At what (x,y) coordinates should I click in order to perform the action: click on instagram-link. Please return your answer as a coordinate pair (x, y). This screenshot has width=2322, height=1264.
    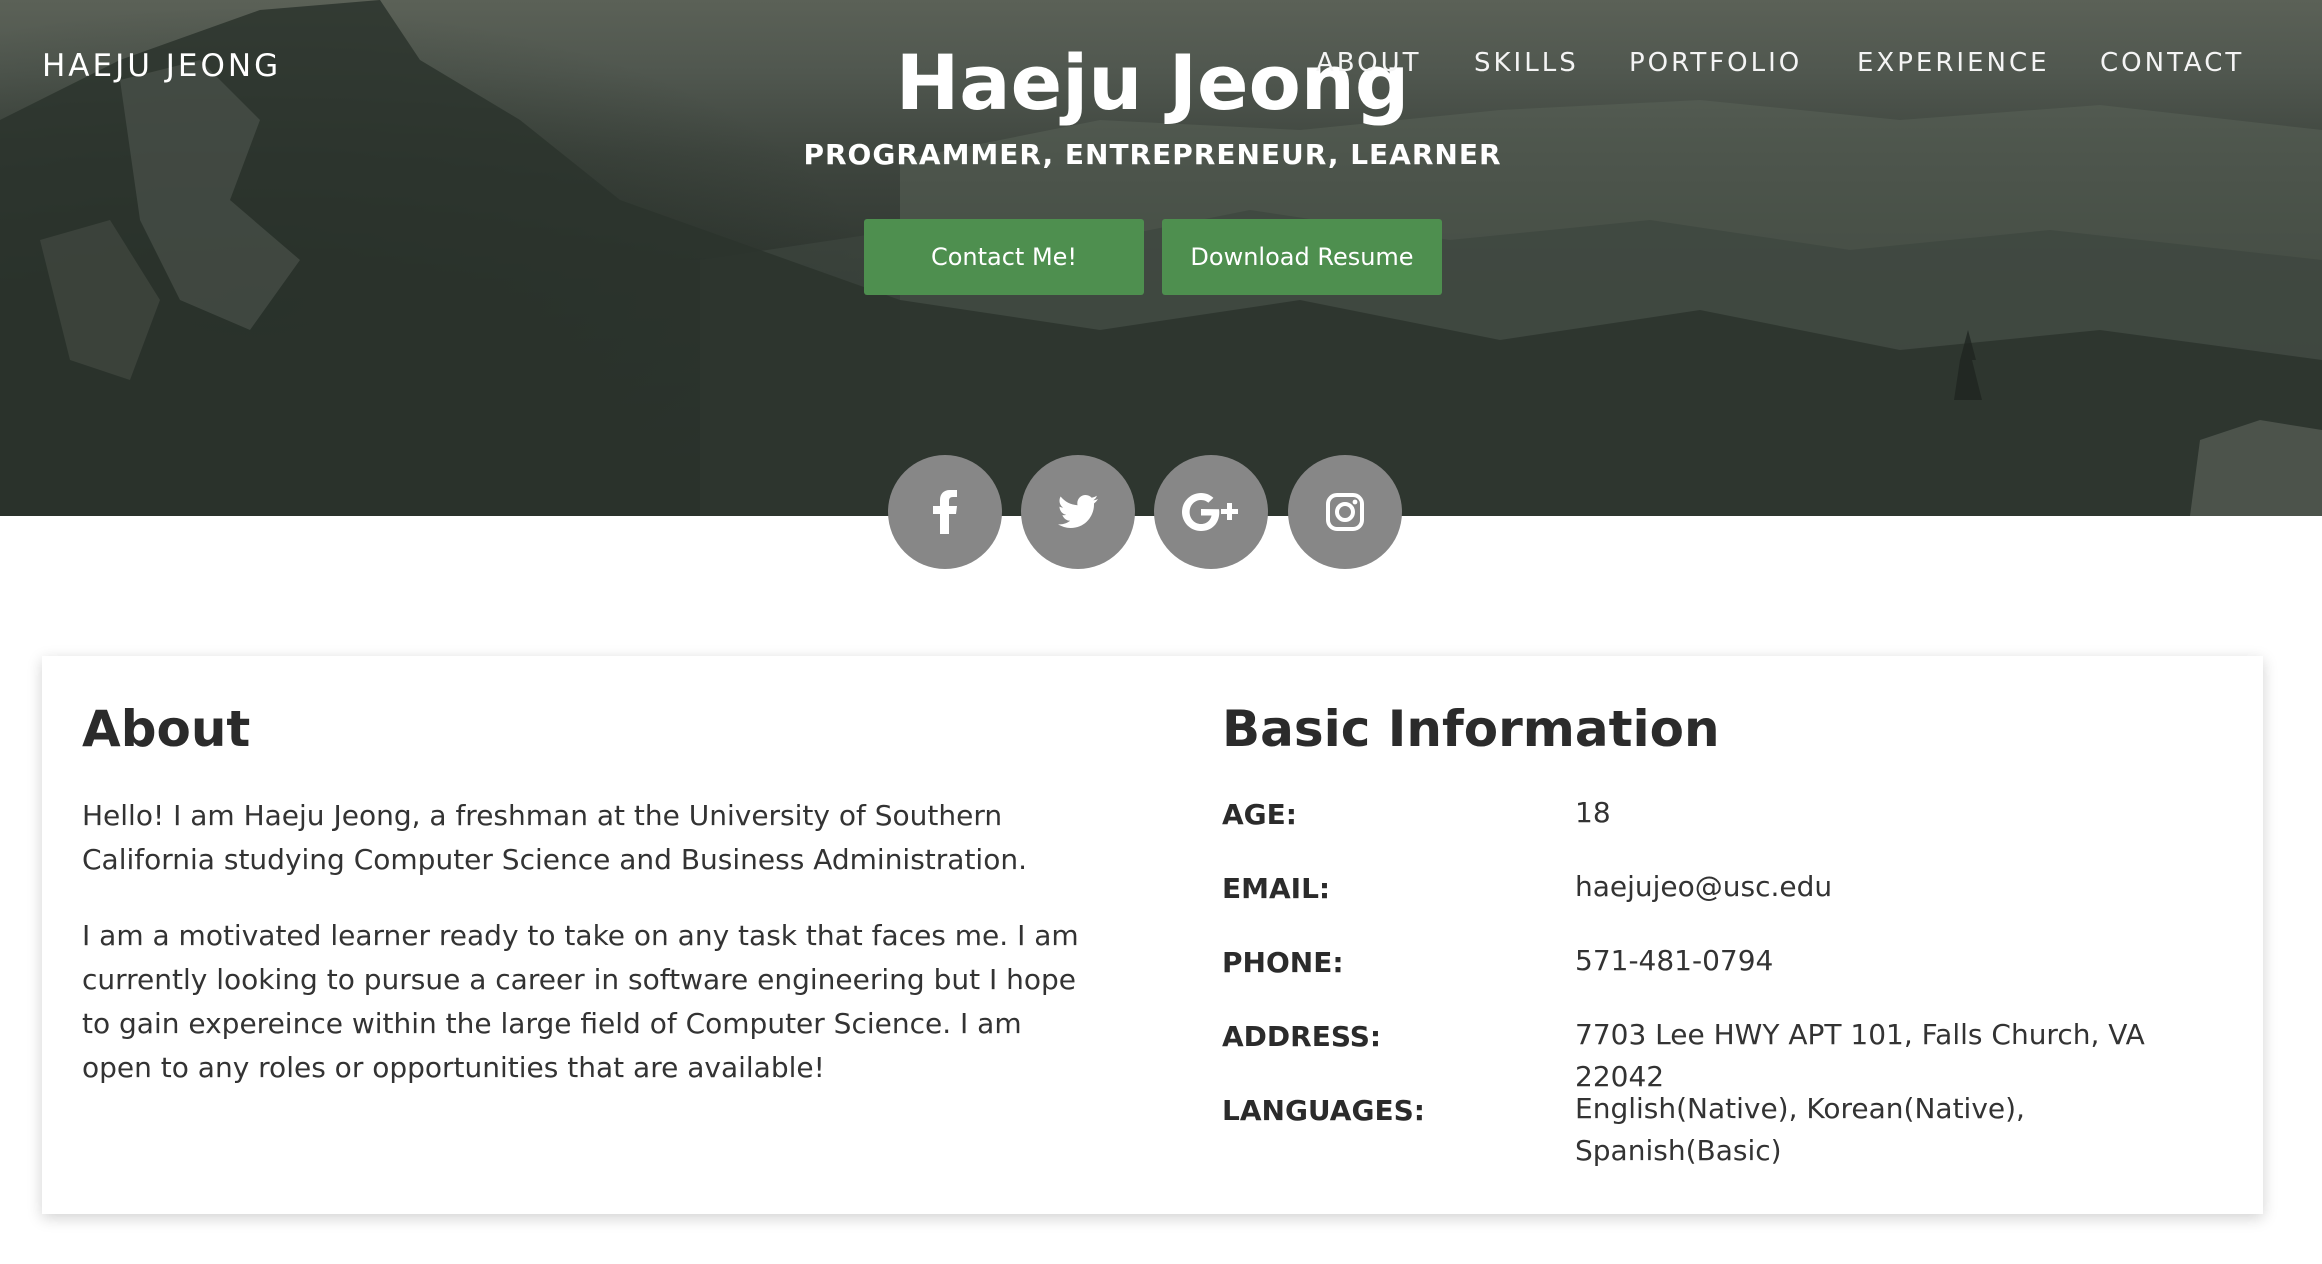
    Looking at the image, I should click on (1345, 512).